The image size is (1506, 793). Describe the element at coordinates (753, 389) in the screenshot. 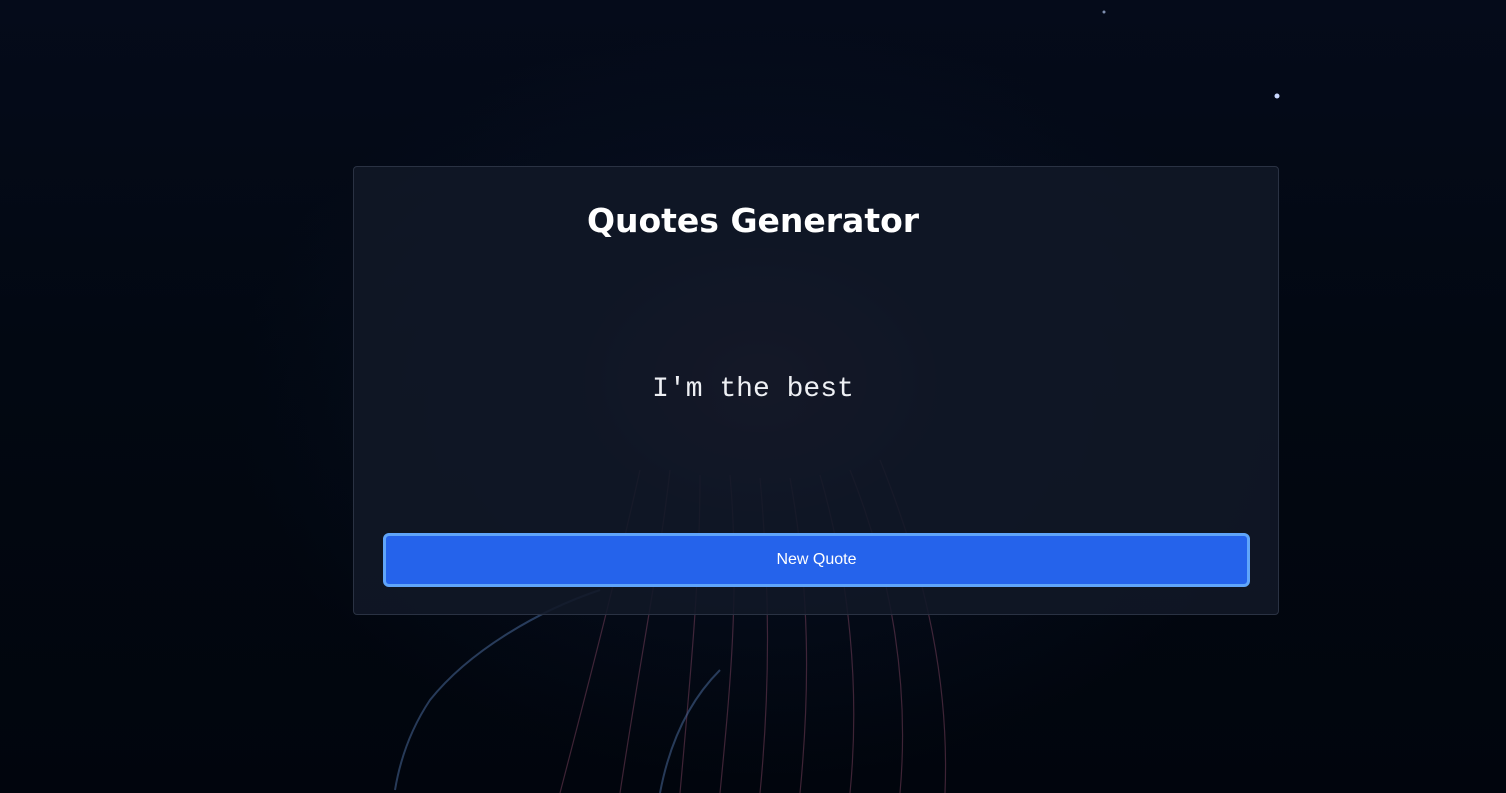

I see `quote-text: I'm the best` at that location.